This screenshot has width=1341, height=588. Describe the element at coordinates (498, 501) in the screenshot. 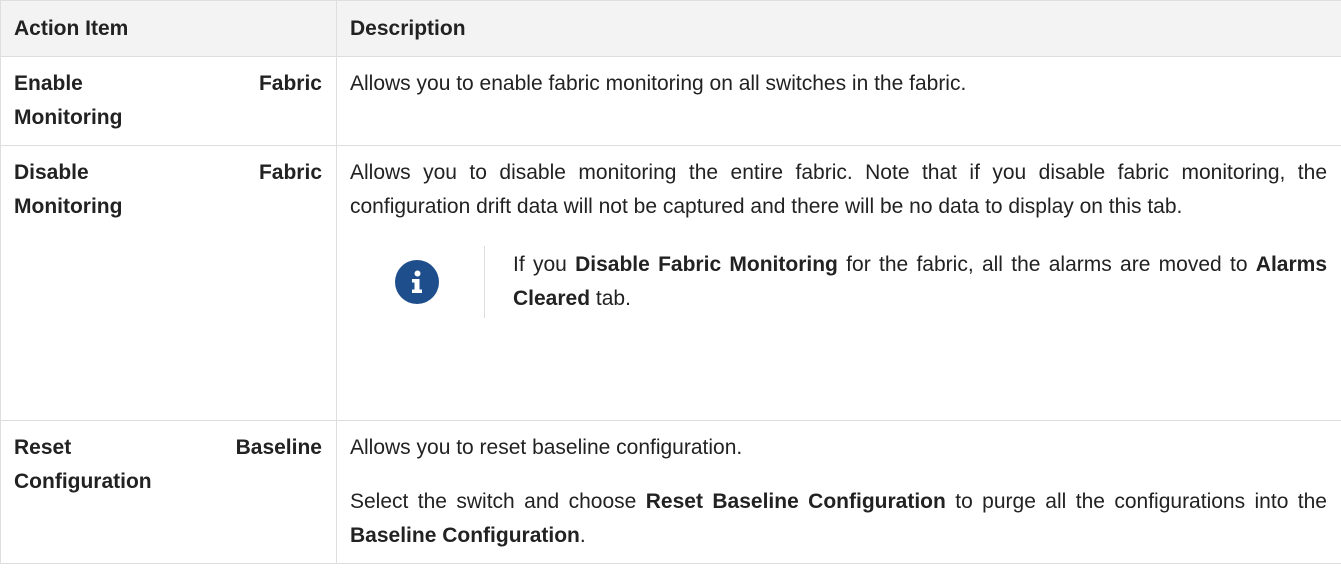

I see `description-text-part: Select the switch and choose` at that location.